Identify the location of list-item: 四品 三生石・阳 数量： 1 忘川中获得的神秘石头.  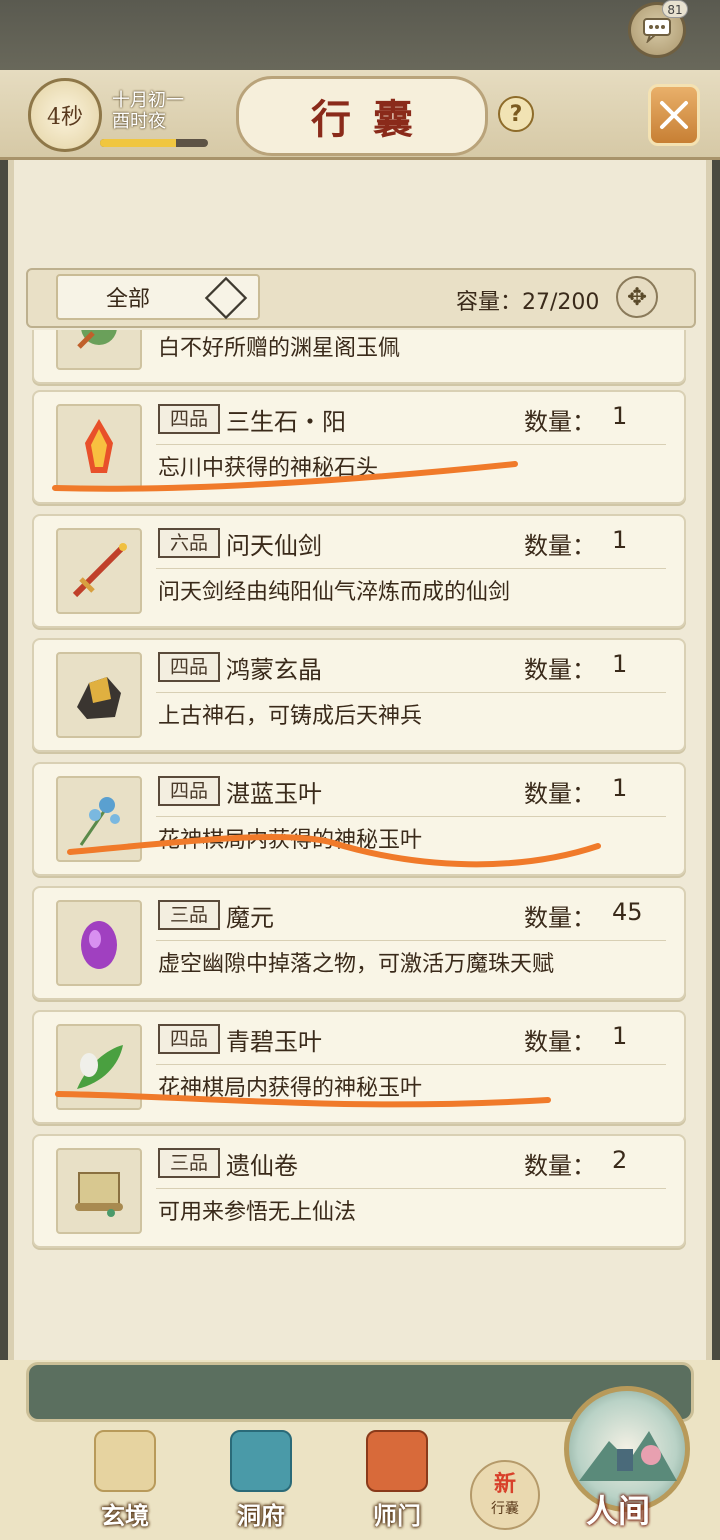
(359, 447).